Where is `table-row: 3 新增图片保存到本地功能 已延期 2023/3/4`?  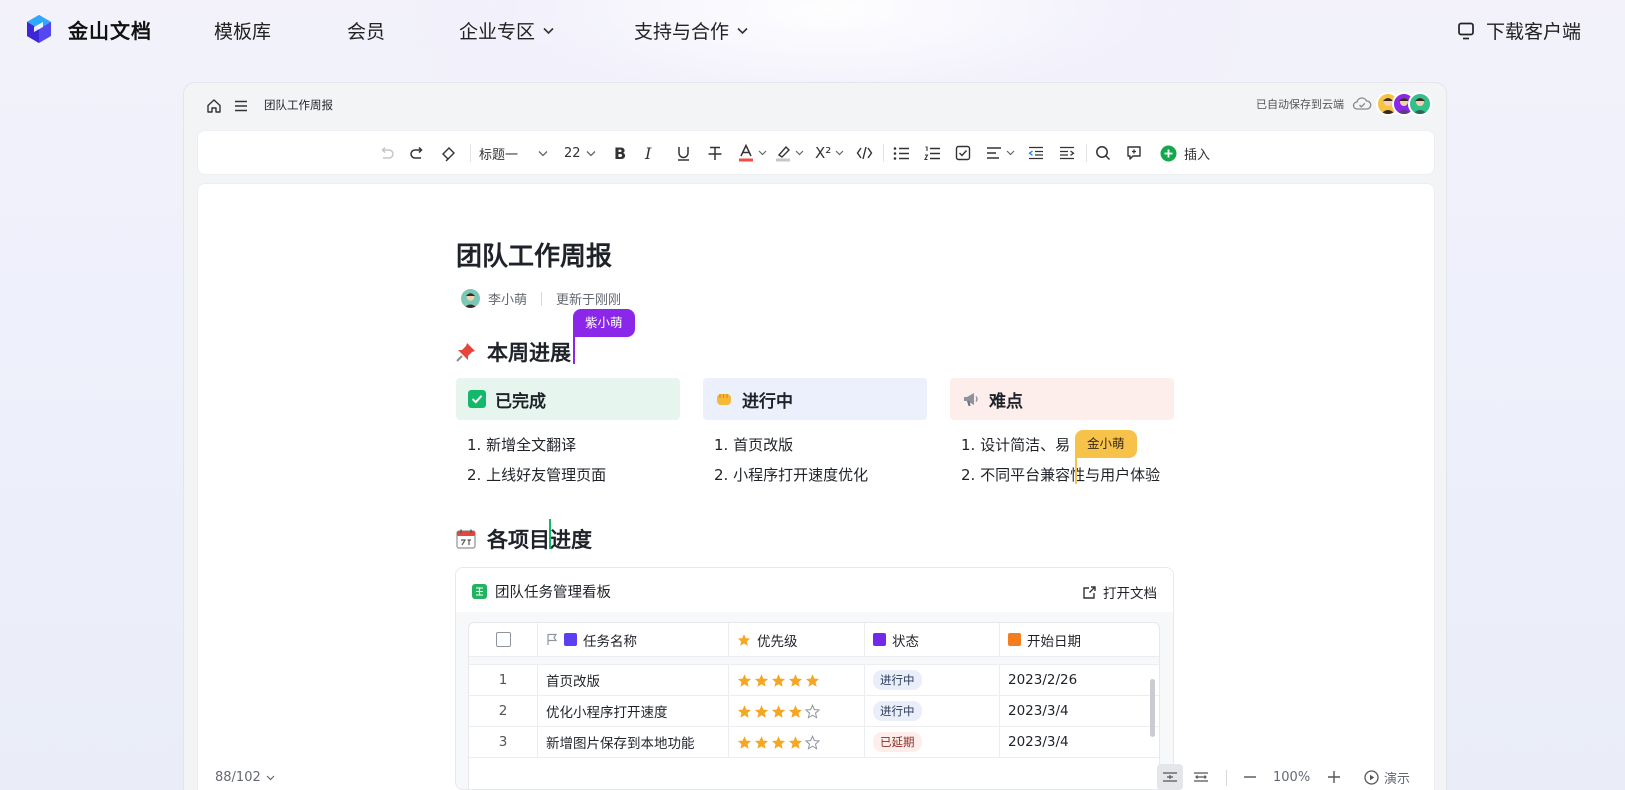 table-row: 3 新增图片保存到本地功能 已延期 2023/3/4 is located at coordinates (814, 742).